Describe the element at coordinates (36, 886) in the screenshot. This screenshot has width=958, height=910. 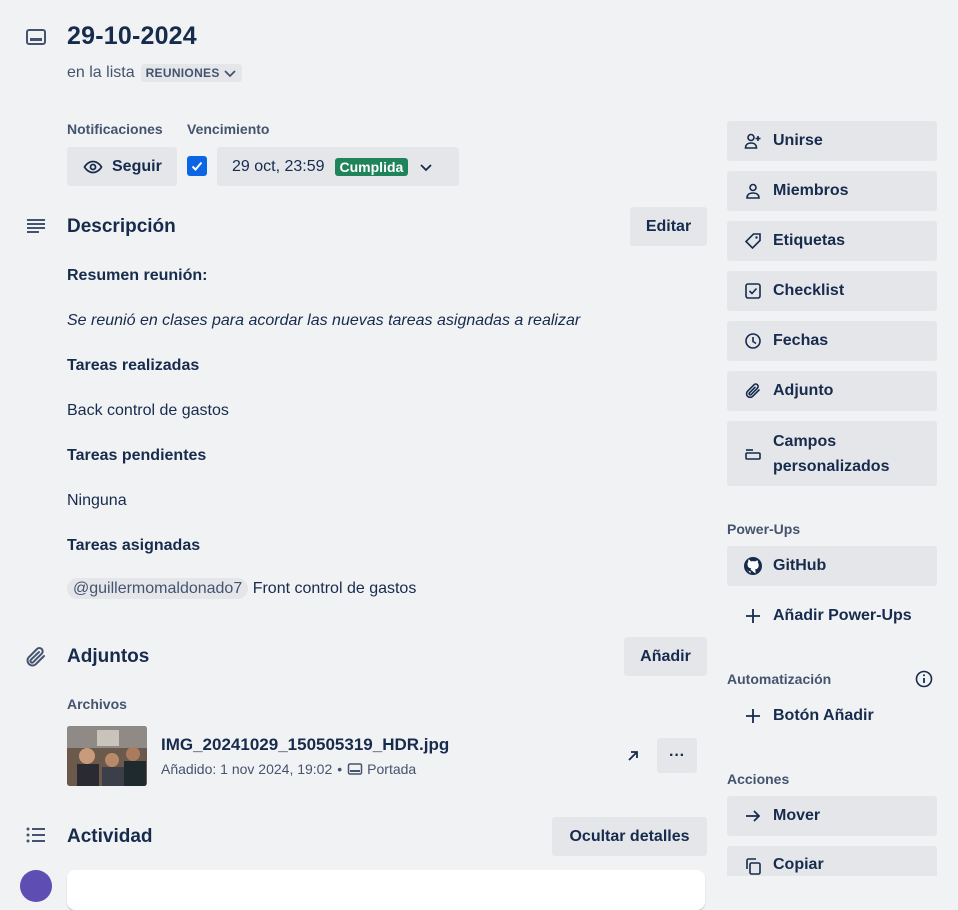
I see `avatar` at that location.